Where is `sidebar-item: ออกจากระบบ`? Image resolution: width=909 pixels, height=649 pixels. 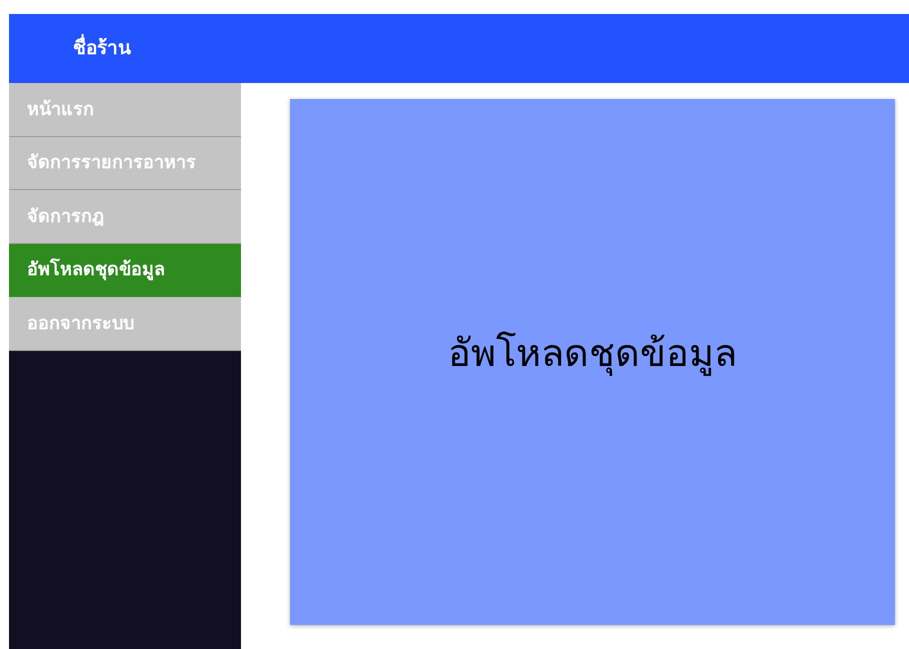 sidebar-item: ออกจากระบบ is located at coordinates (125, 323).